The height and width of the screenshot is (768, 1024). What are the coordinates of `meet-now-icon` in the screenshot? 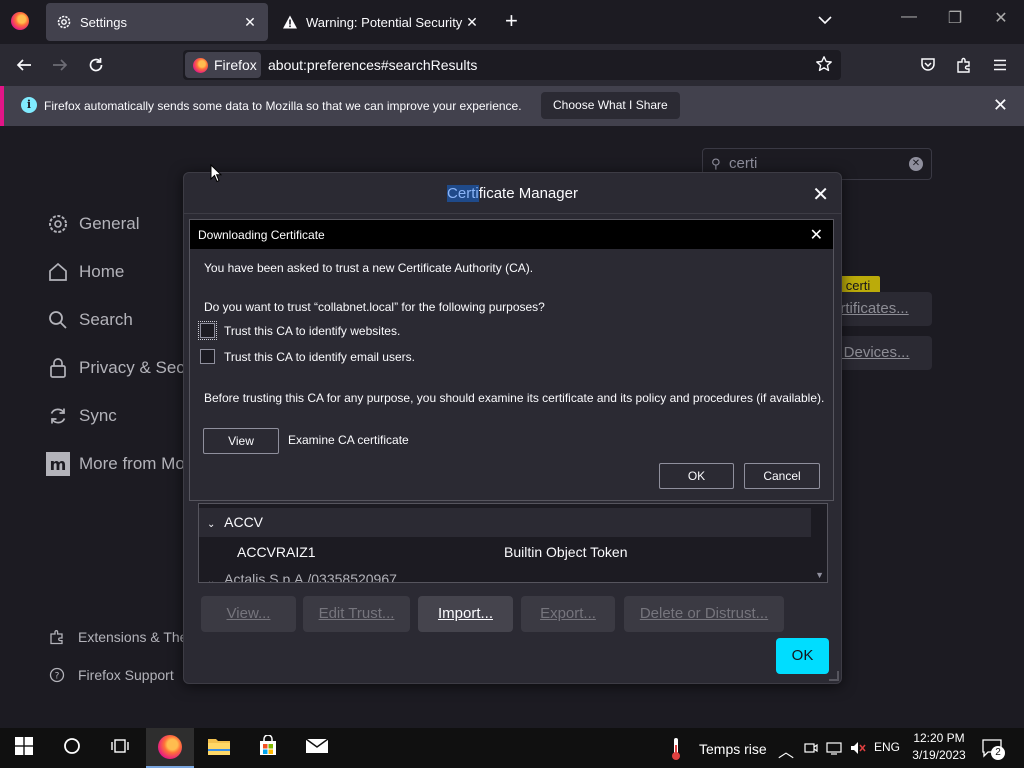 It's located at (811, 750).